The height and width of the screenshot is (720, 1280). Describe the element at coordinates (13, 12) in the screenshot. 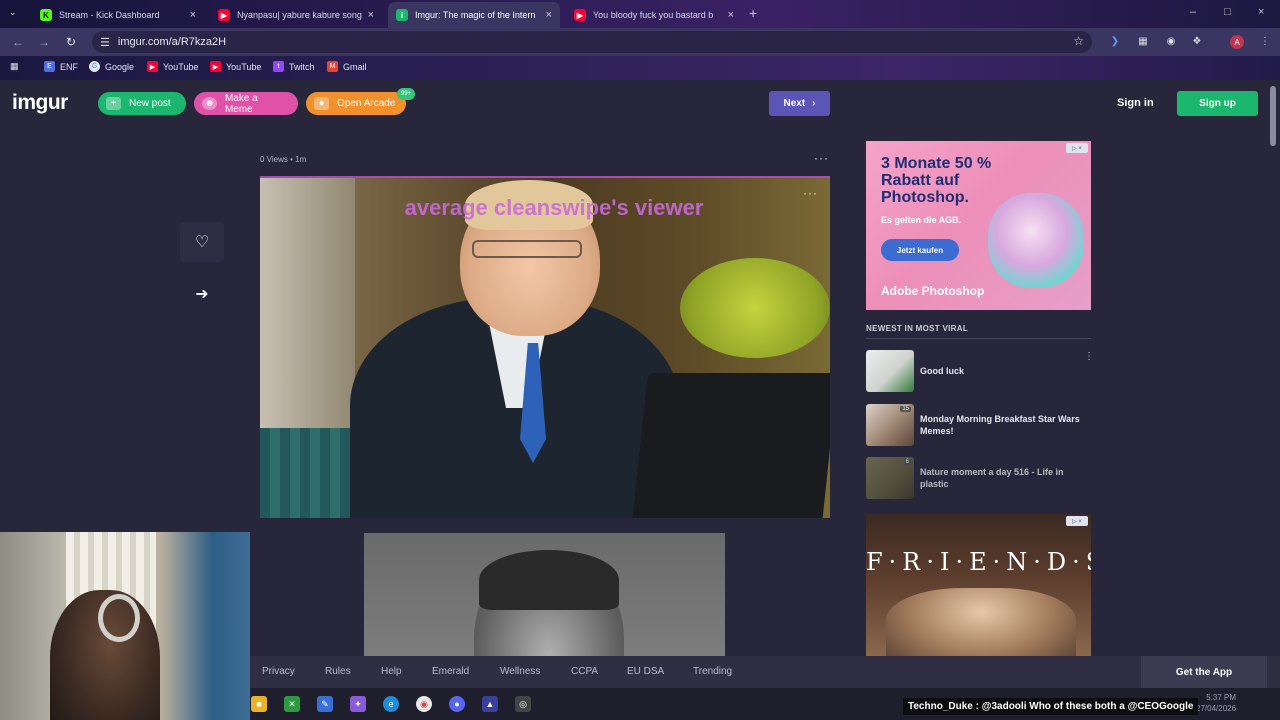

I see `tab-search-icon: ⌄` at that location.